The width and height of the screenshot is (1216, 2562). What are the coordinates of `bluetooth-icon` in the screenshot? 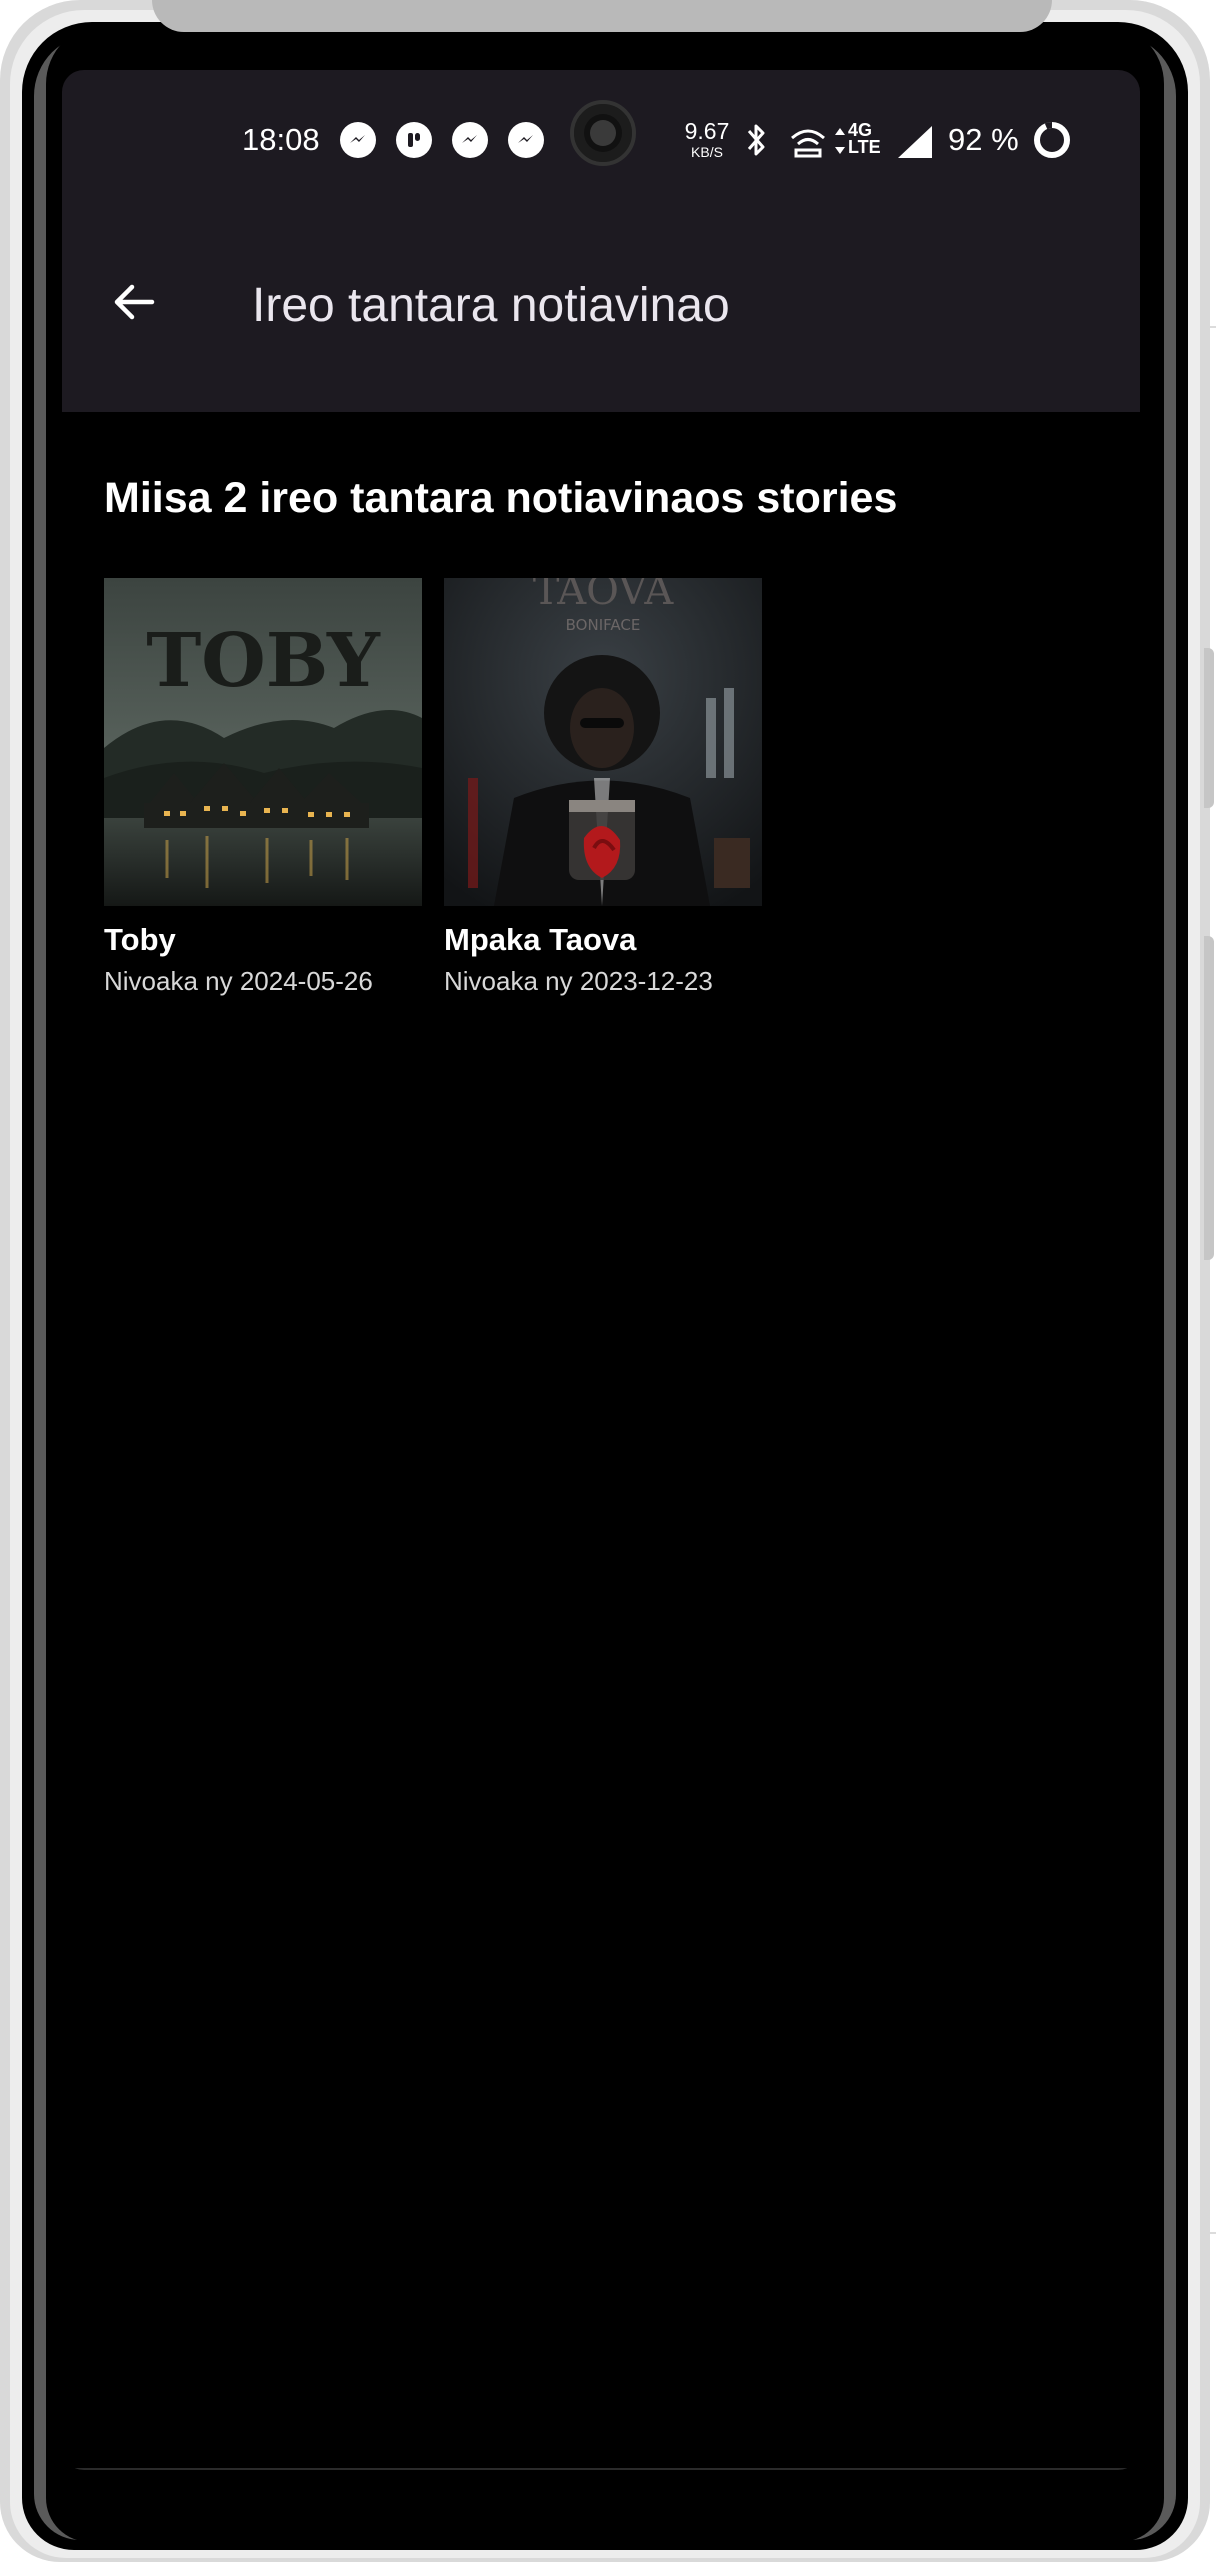 It's located at (756, 140).